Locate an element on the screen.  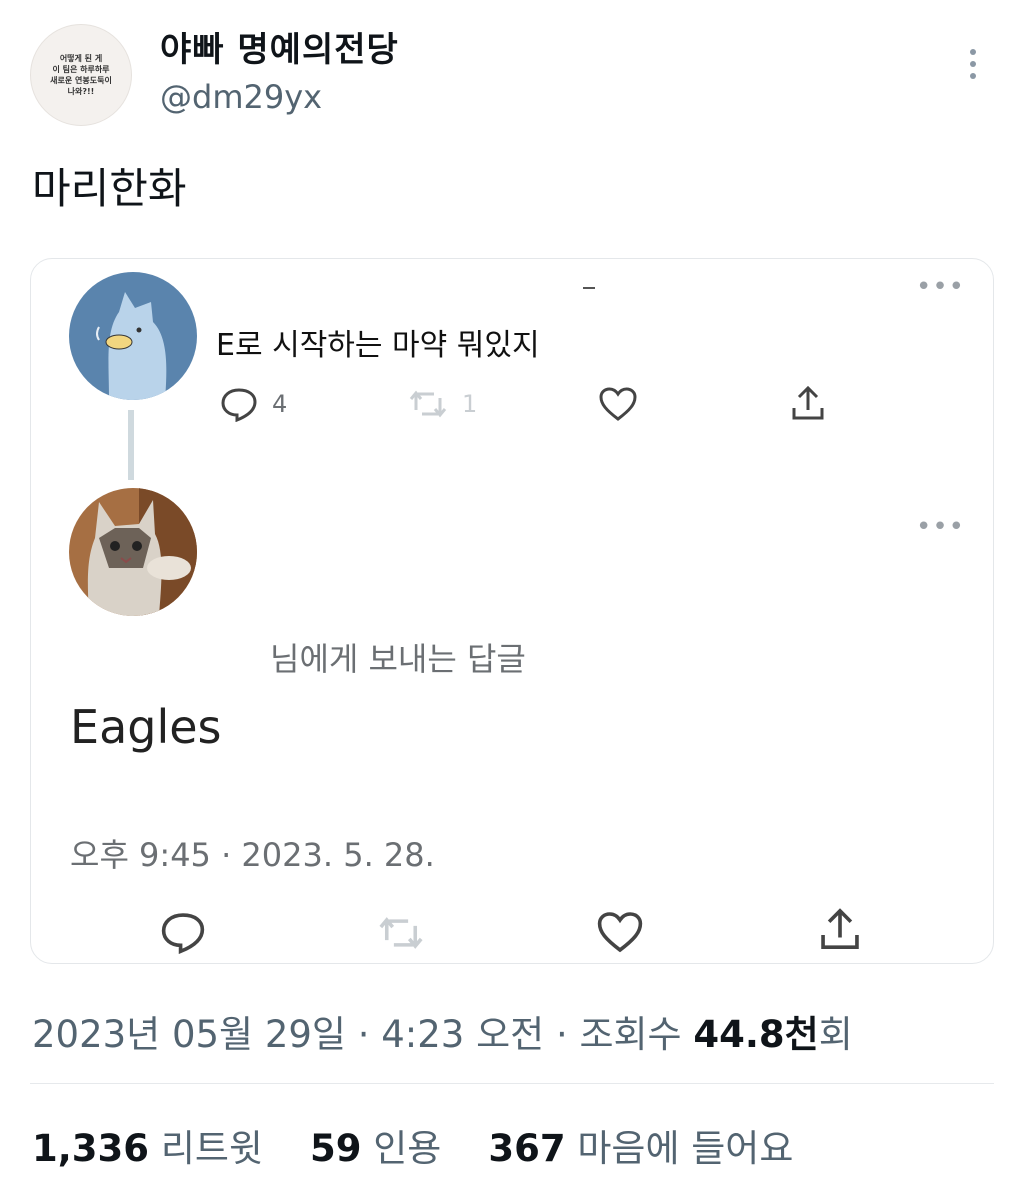
tweet-metadata: 2023년 05월 29일 · 4:23 오전 · 조회수 44.8천회 is located at coordinates (442, 1031).